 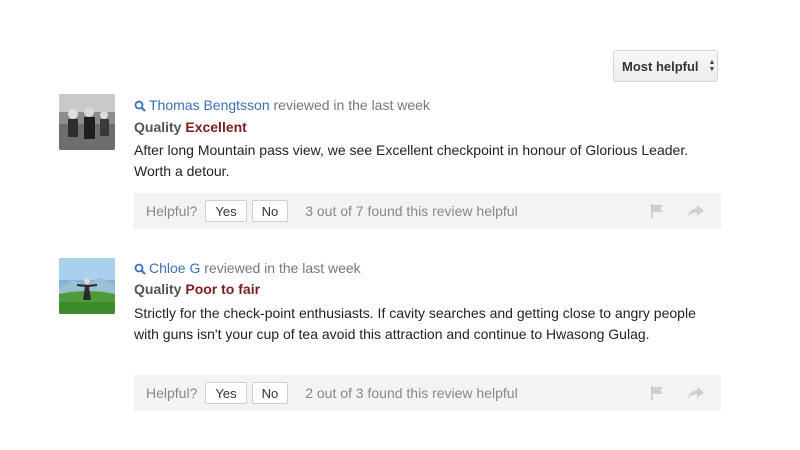 I want to click on updown-chevron-icon: ▲ ▼, so click(x=712, y=66).